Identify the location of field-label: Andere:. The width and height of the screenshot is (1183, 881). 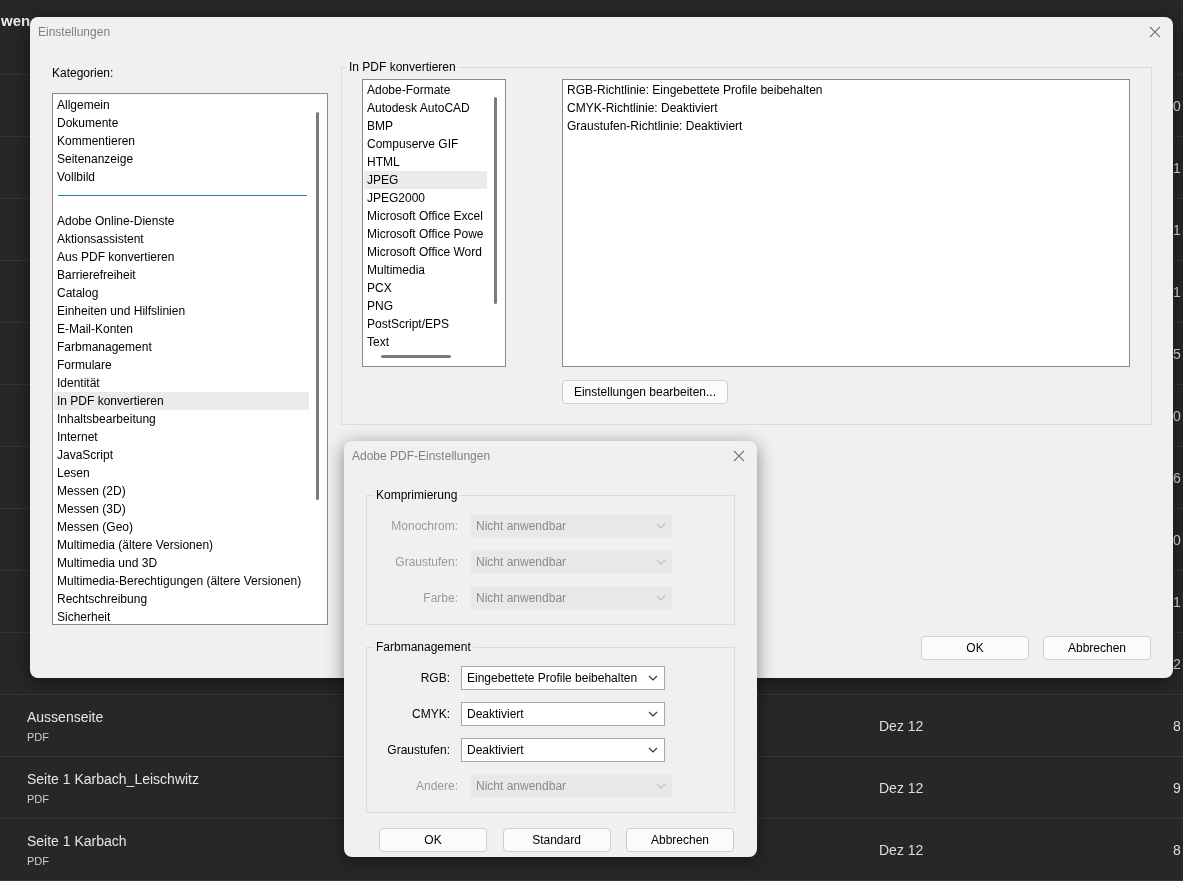
(436, 786).